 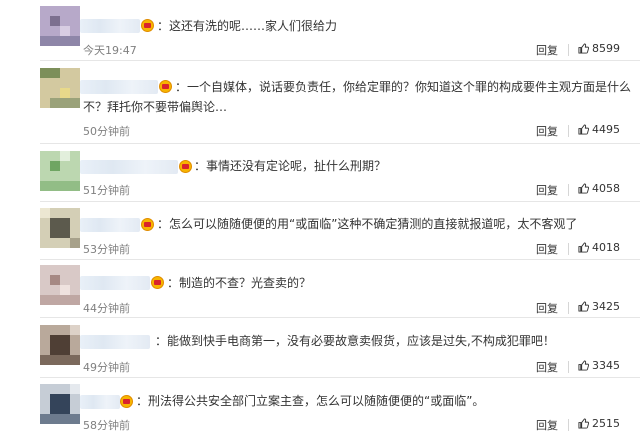 I want to click on like-button: 8599, so click(x=599, y=48).